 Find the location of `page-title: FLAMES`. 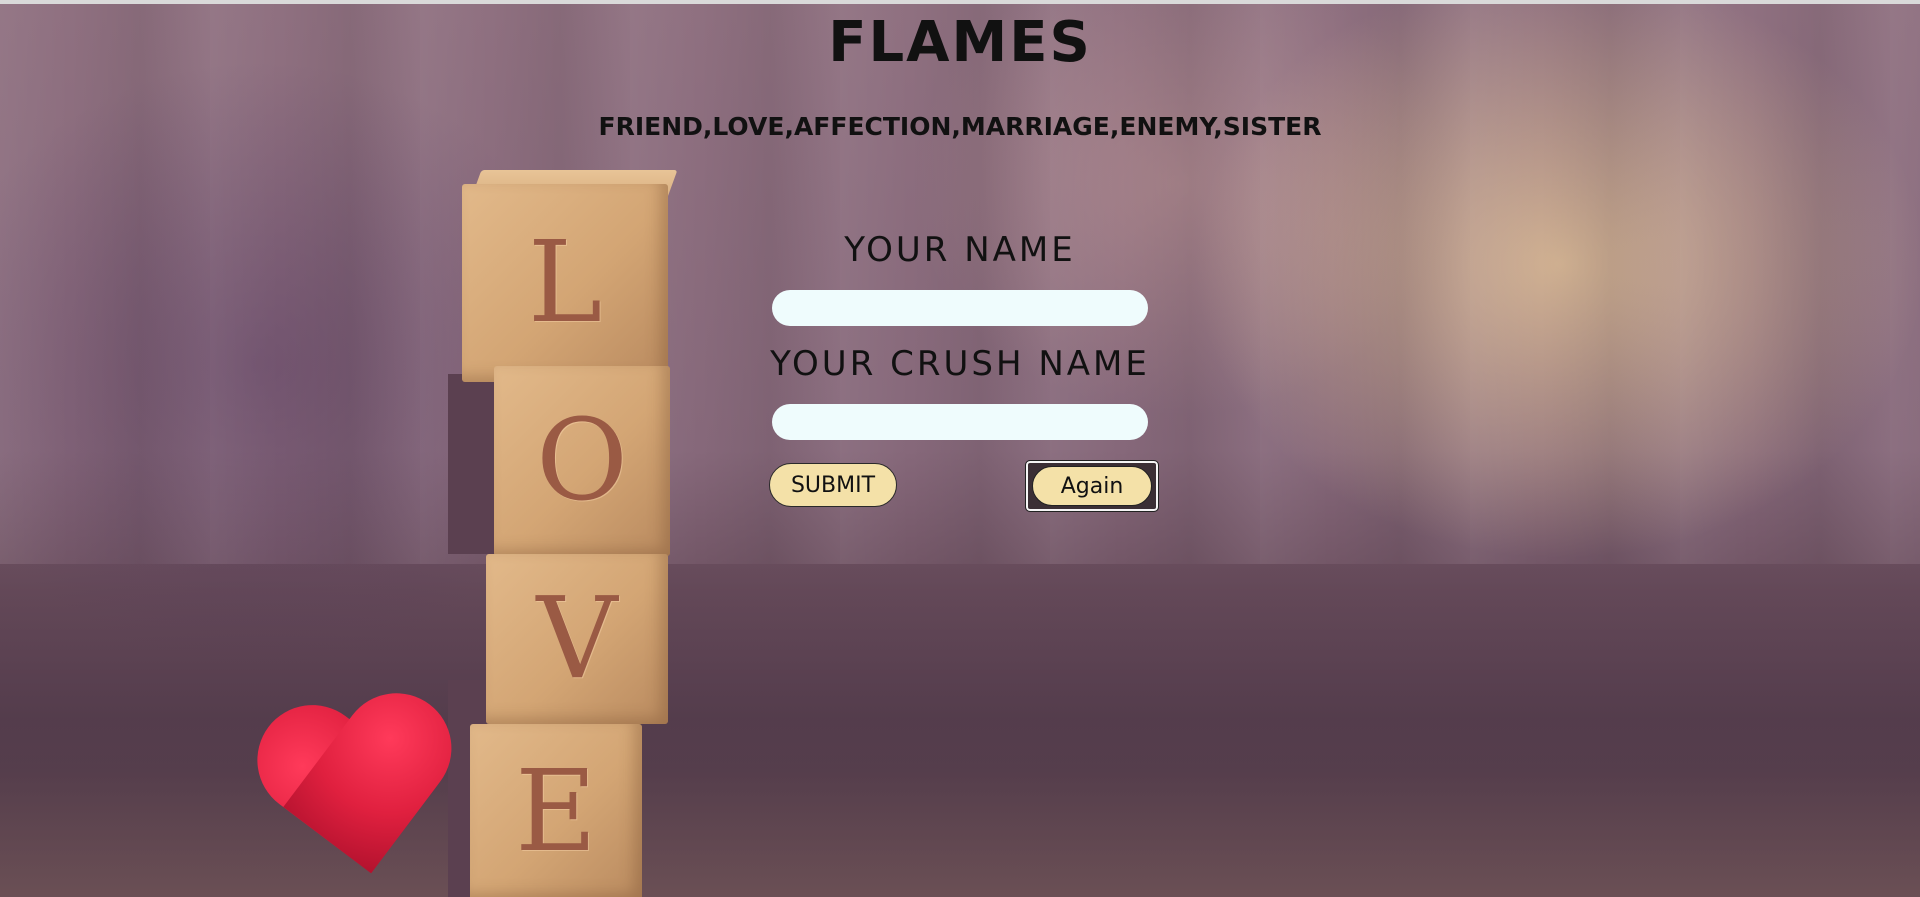

page-title: FLAMES is located at coordinates (960, 42).